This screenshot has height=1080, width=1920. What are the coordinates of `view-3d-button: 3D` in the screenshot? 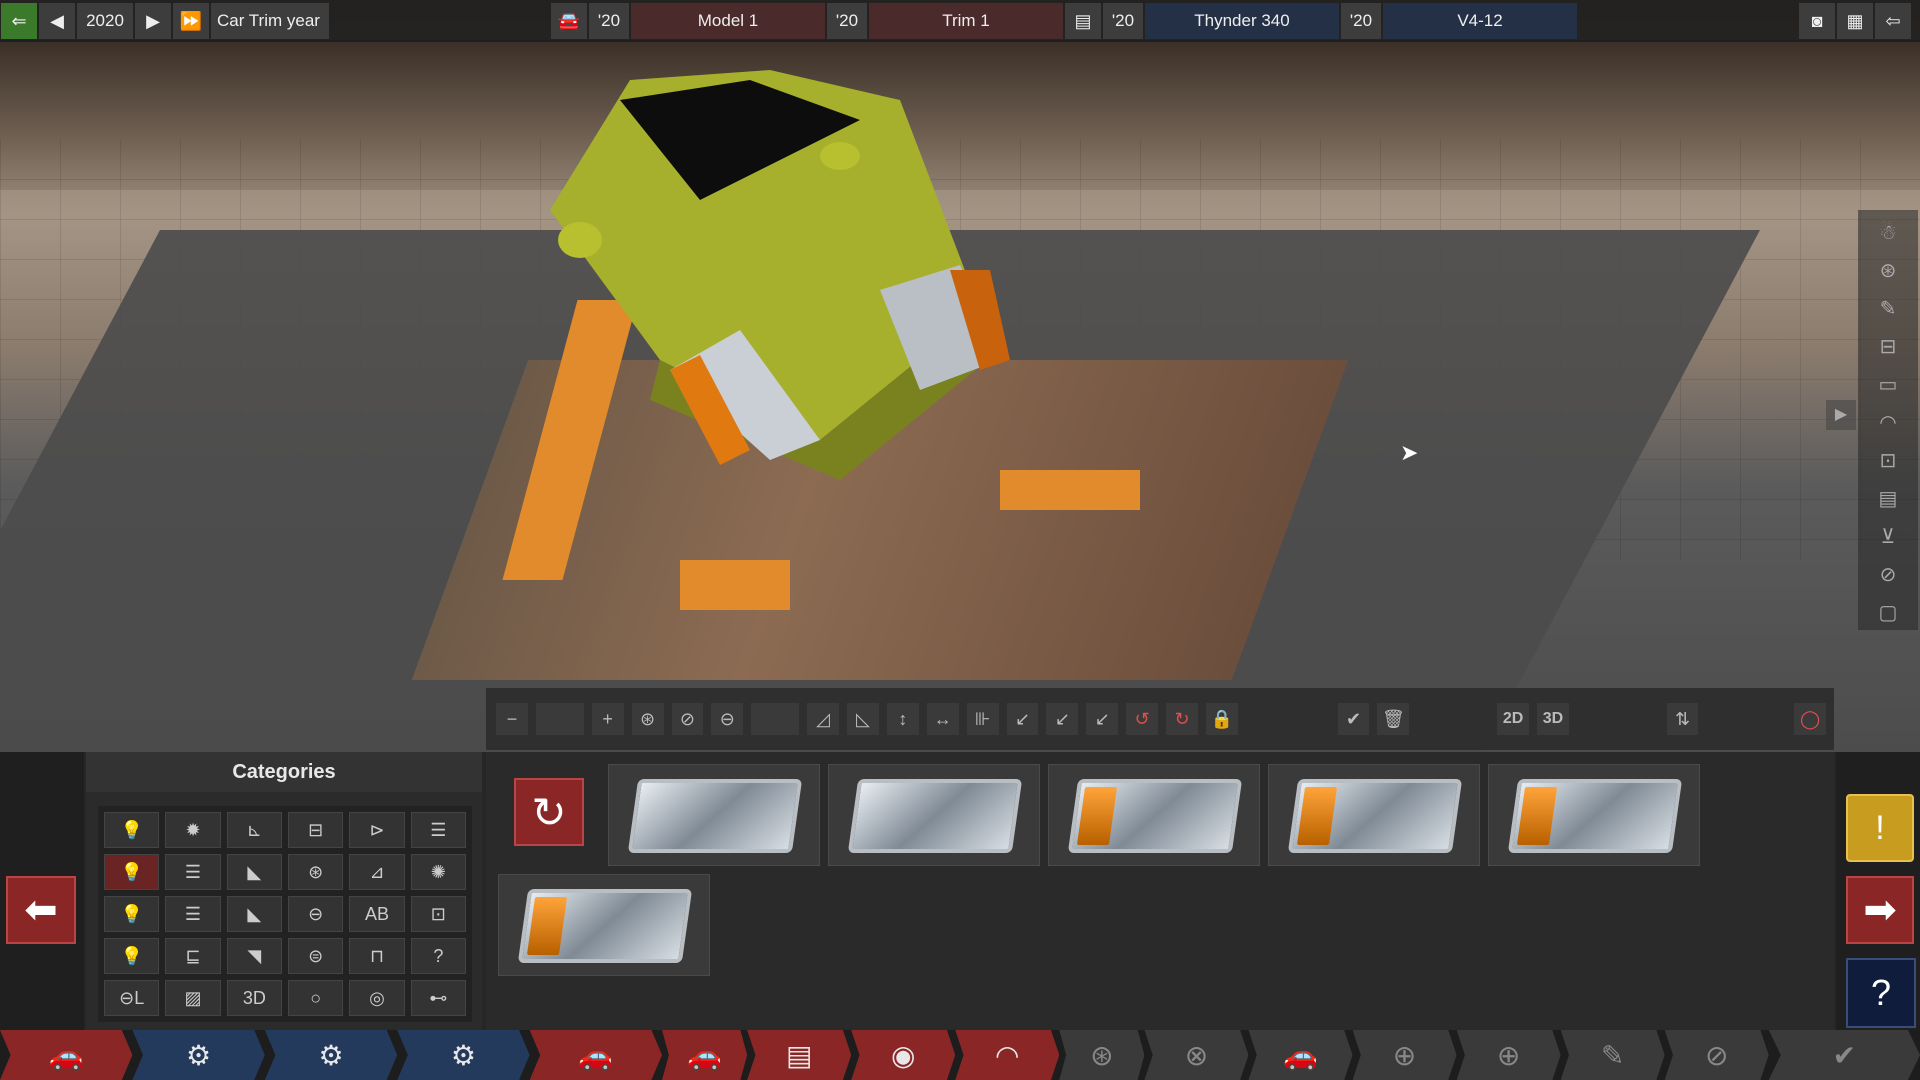 It's located at (1552, 719).